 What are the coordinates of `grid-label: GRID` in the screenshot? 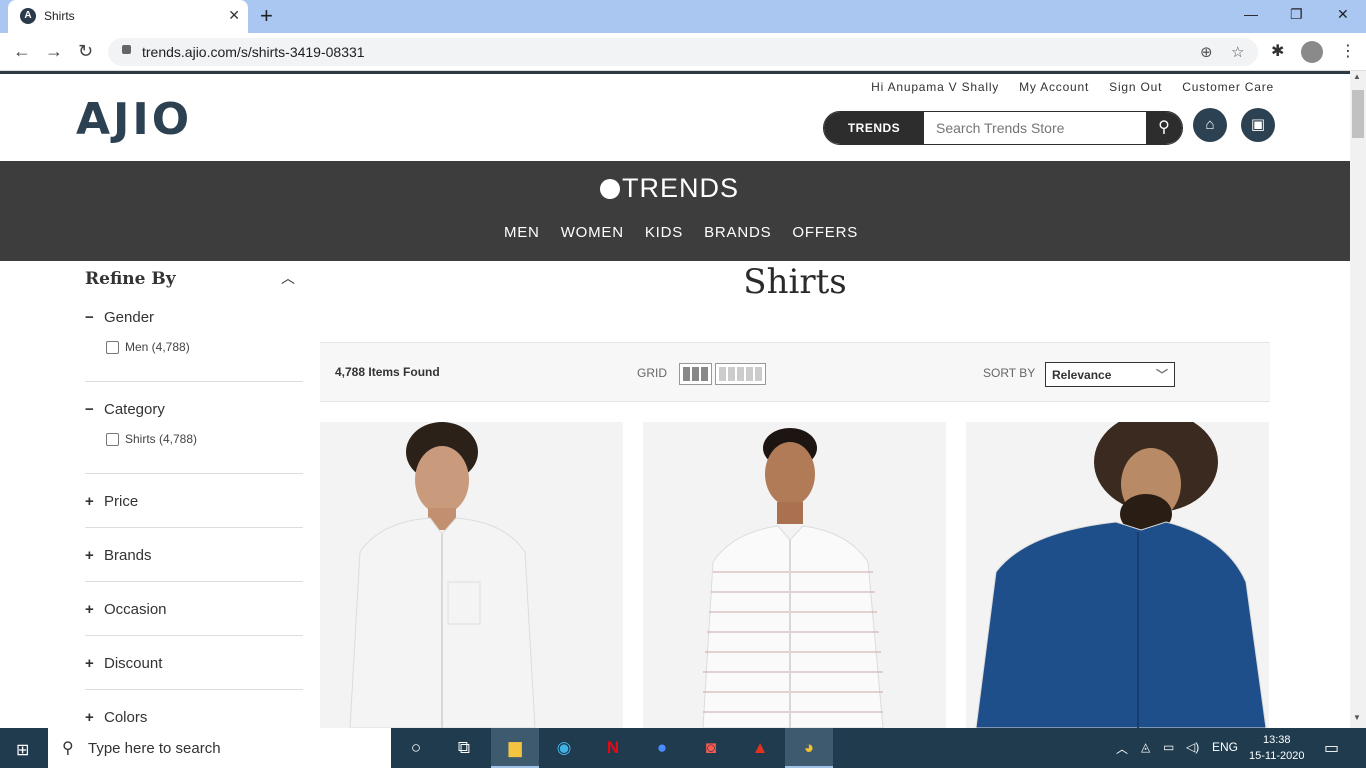 It's located at (652, 373).